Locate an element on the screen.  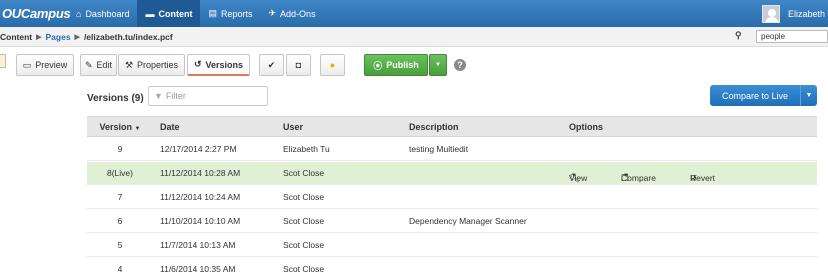
breadcrumb-pages: Pages is located at coordinates (58, 37).